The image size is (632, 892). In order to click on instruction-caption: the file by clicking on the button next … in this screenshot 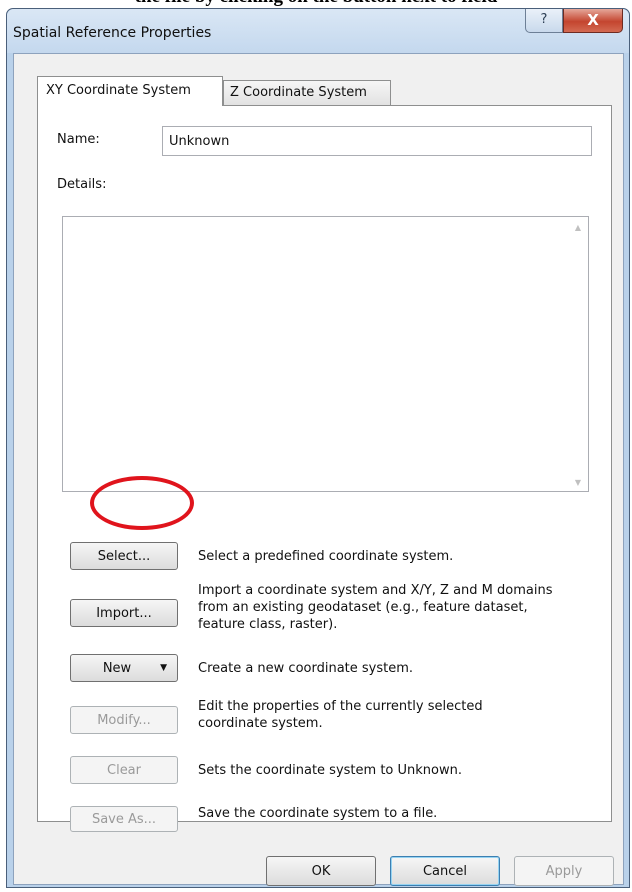, I will do `click(316, 4)`.